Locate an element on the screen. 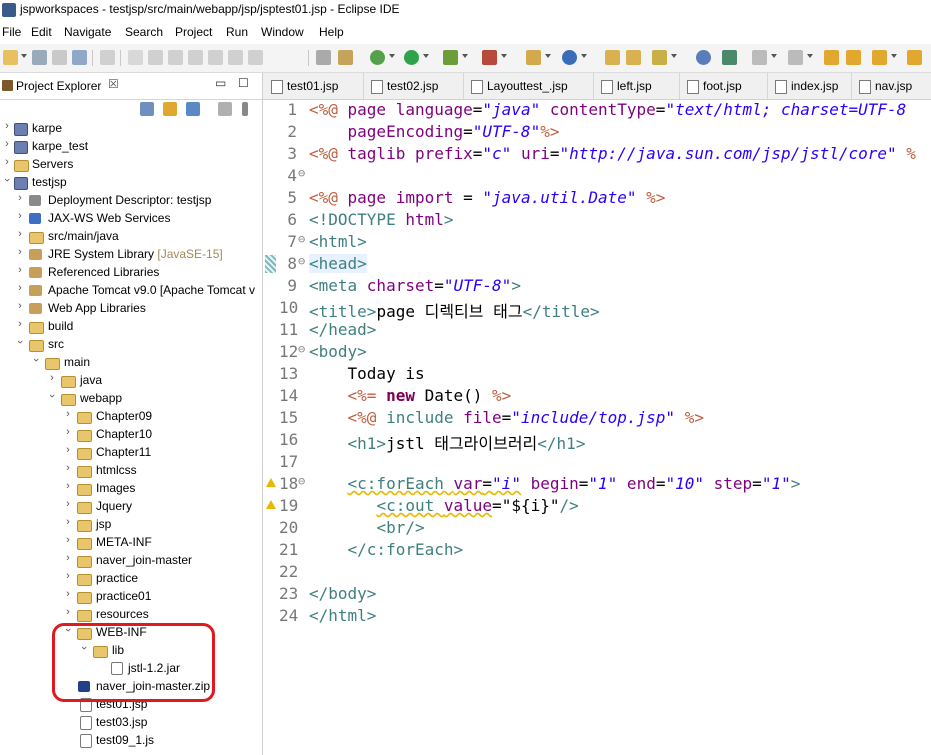 This screenshot has height=755, width=931. disconnect-icon is located at coordinates (195, 57).